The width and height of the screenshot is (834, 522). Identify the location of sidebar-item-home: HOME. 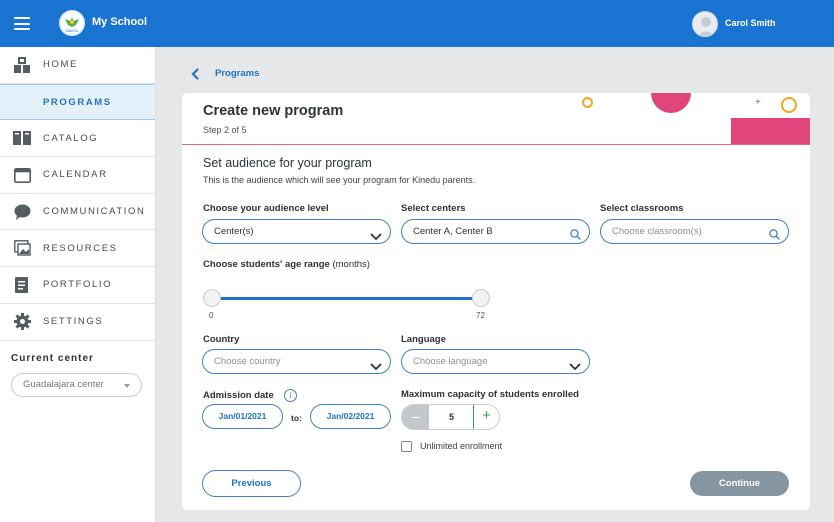
(77, 65).